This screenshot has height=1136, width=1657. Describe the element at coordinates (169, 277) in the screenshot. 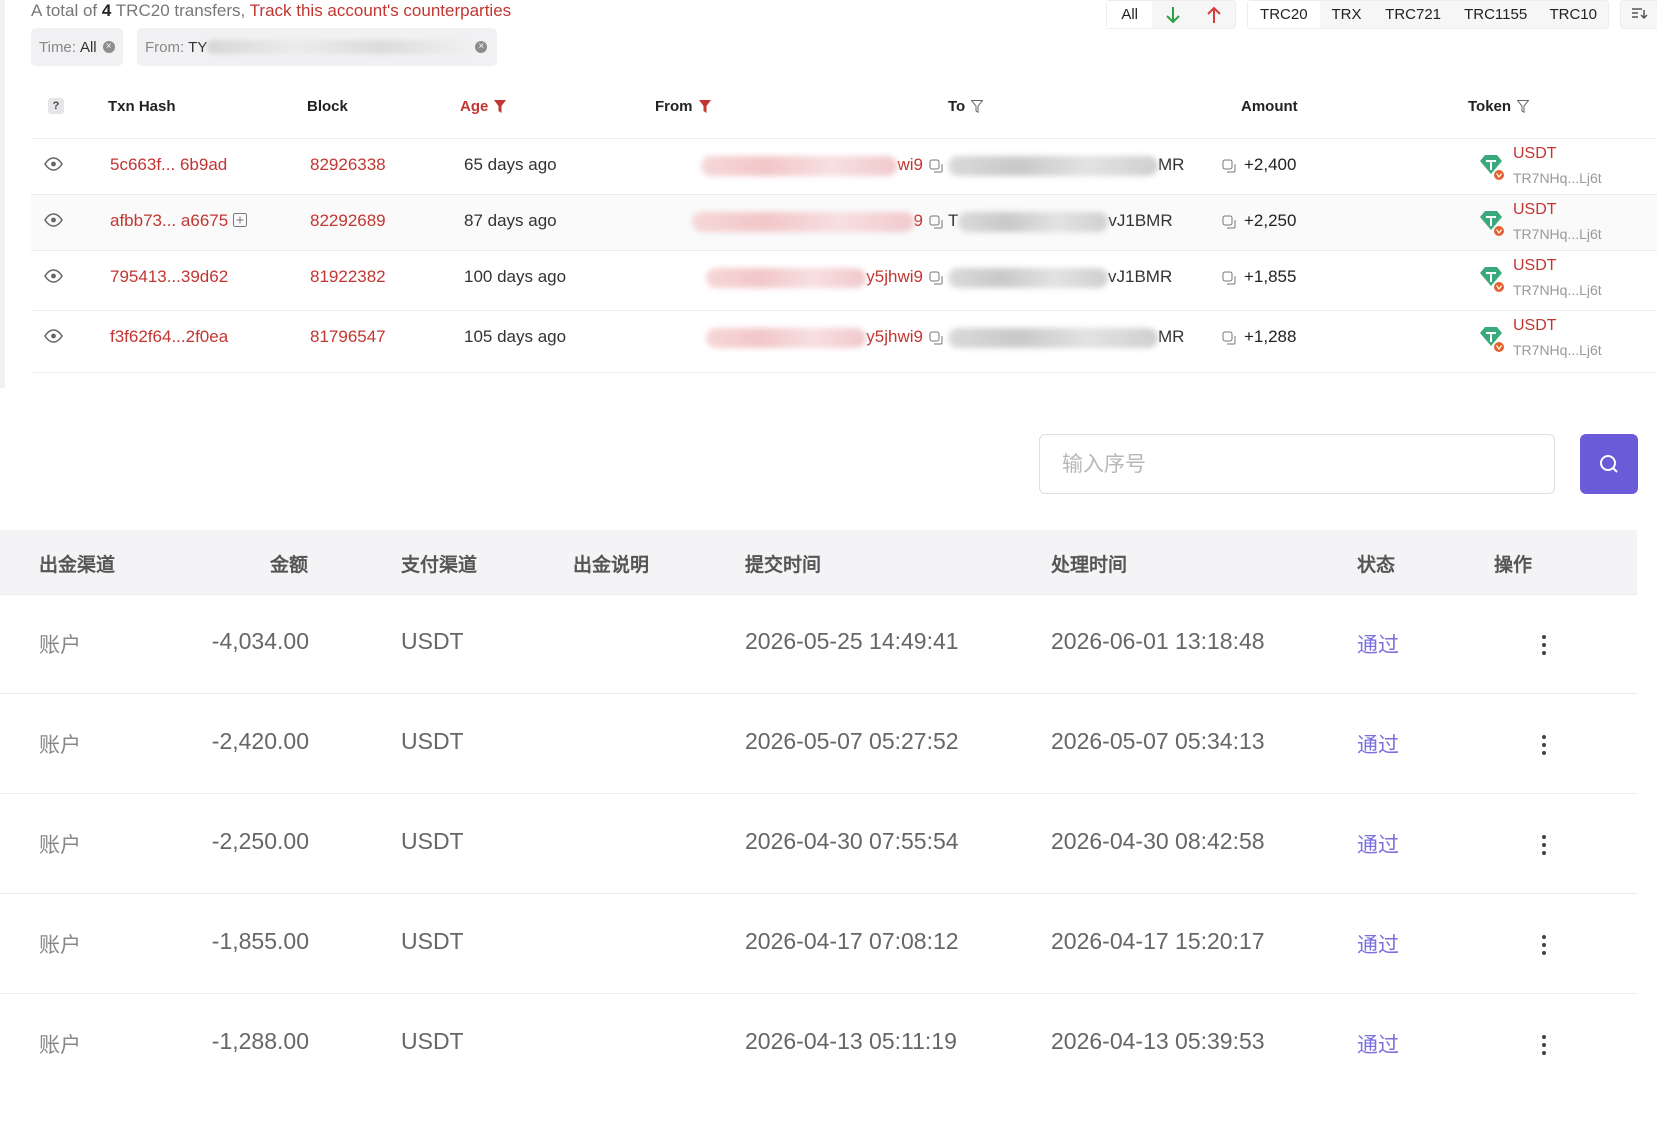

I see `txn-hash: 795413...39d62` at that location.